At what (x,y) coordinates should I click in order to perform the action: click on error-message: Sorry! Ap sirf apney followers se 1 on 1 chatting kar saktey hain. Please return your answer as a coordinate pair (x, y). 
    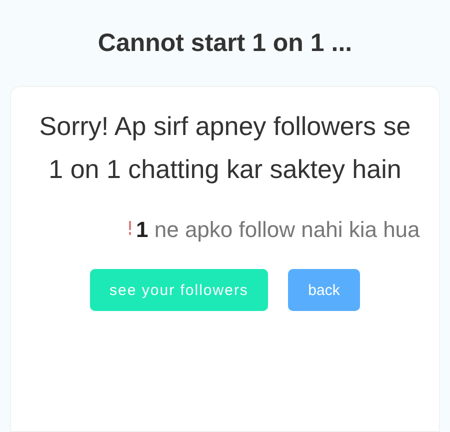
    Looking at the image, I should click on (225, 148).